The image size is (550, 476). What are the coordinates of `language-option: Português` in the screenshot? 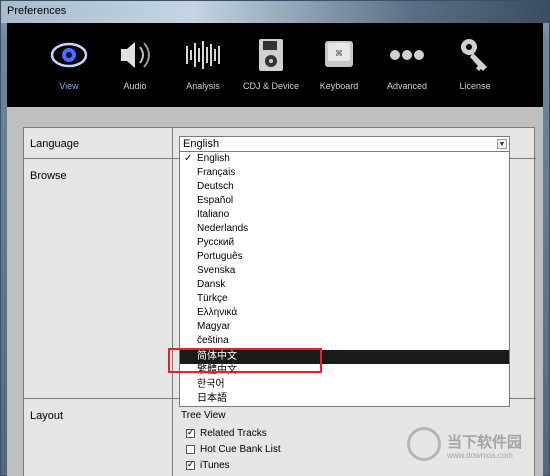 It's located at (344, 257).